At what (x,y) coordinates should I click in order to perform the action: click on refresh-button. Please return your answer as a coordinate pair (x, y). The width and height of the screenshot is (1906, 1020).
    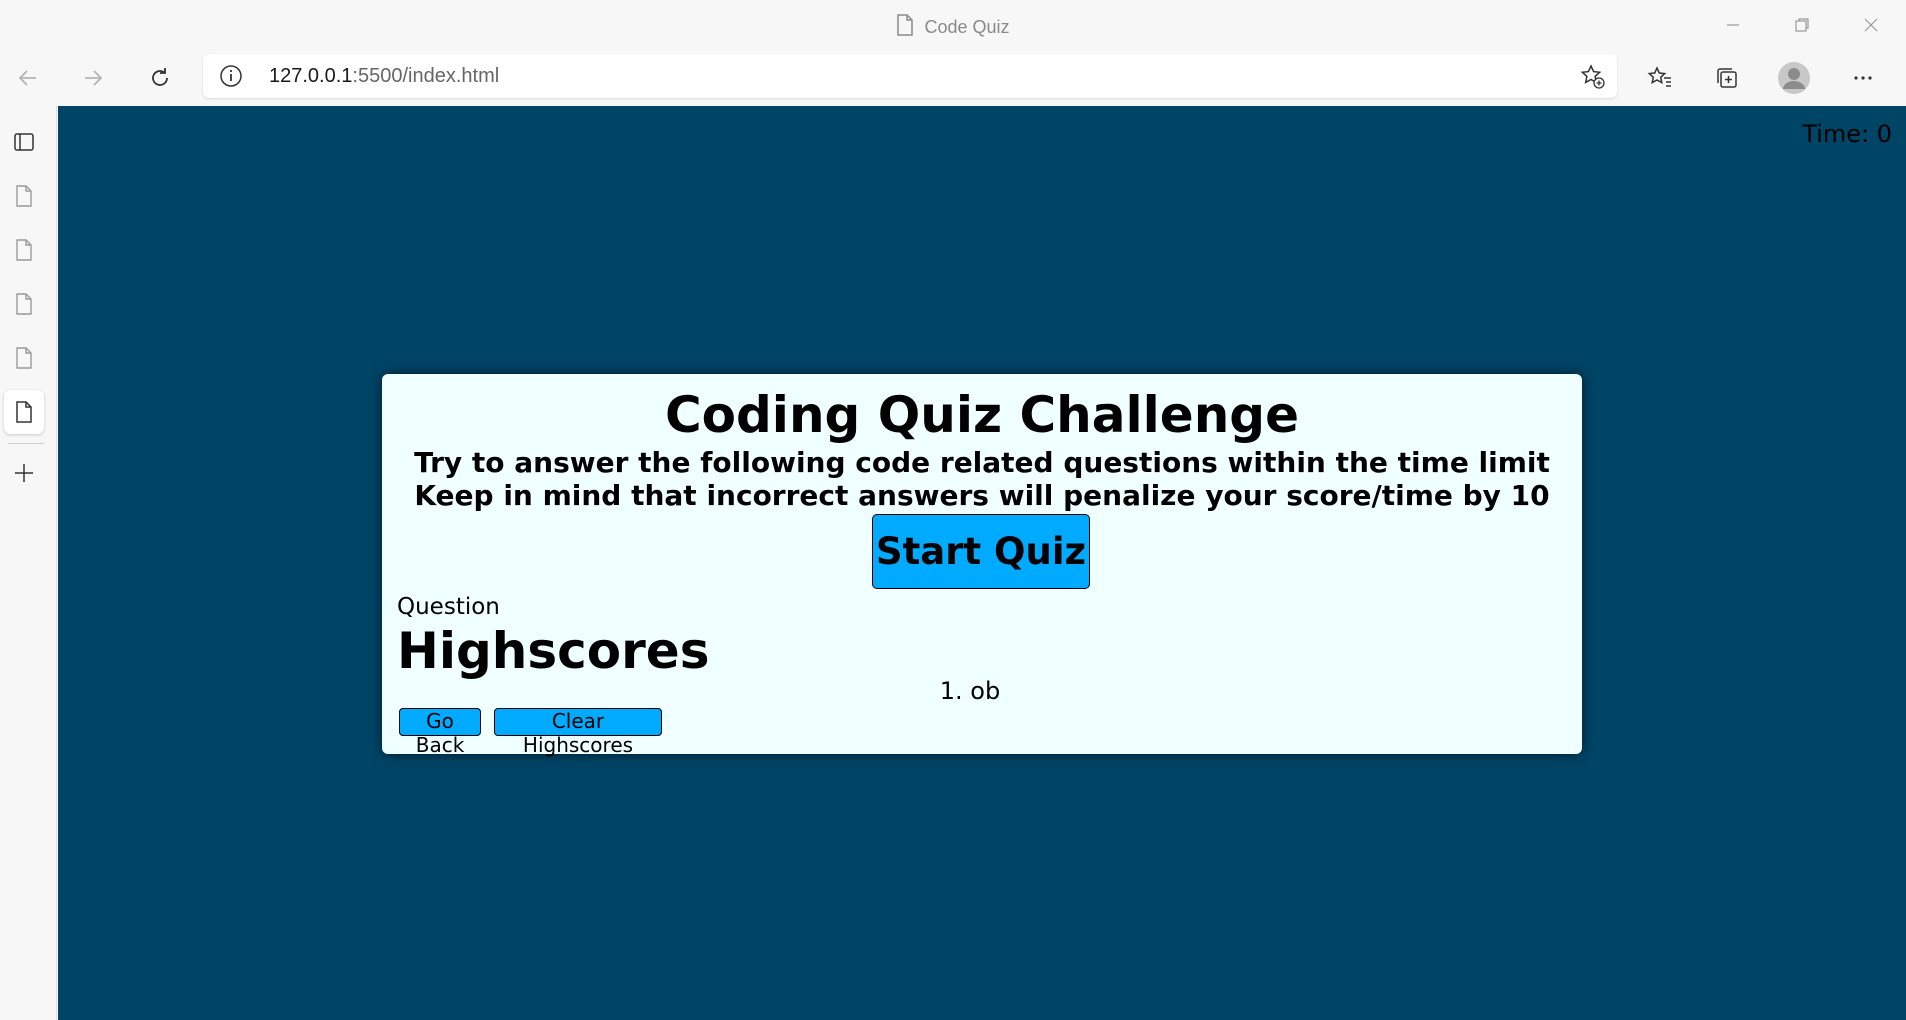
    Looking at the image, I should click on (160, 78).